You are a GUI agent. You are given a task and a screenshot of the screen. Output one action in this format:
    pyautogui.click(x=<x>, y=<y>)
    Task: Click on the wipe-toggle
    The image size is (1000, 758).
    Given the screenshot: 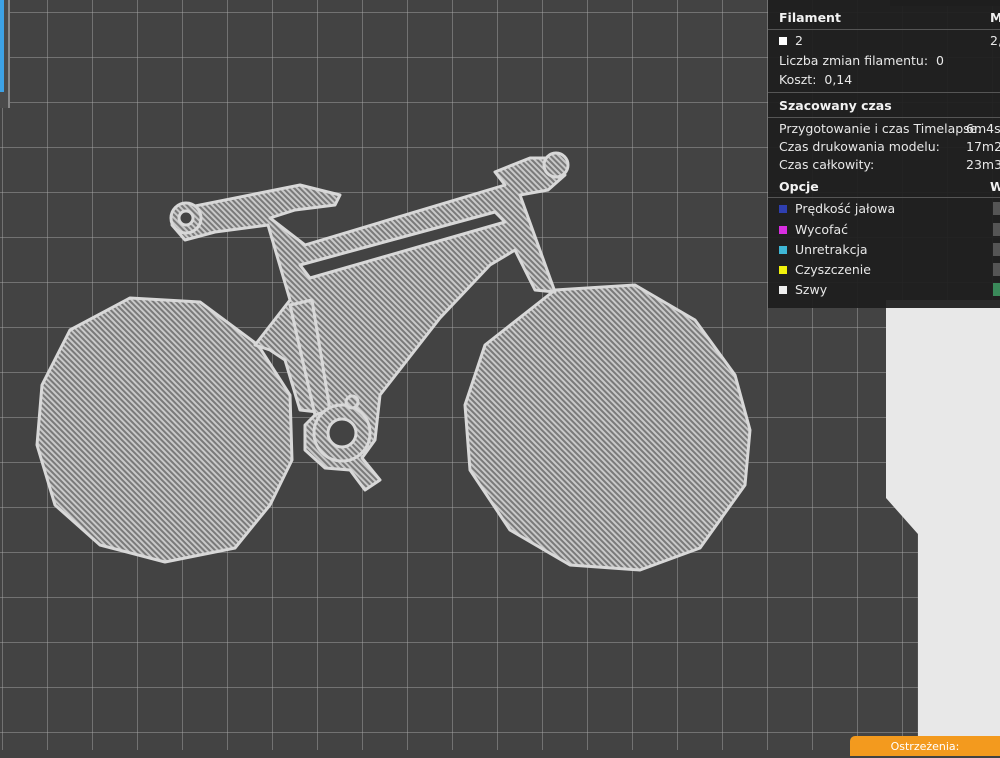 What is the action you would take?
    pyautogui.click(x=996, y=269)
    